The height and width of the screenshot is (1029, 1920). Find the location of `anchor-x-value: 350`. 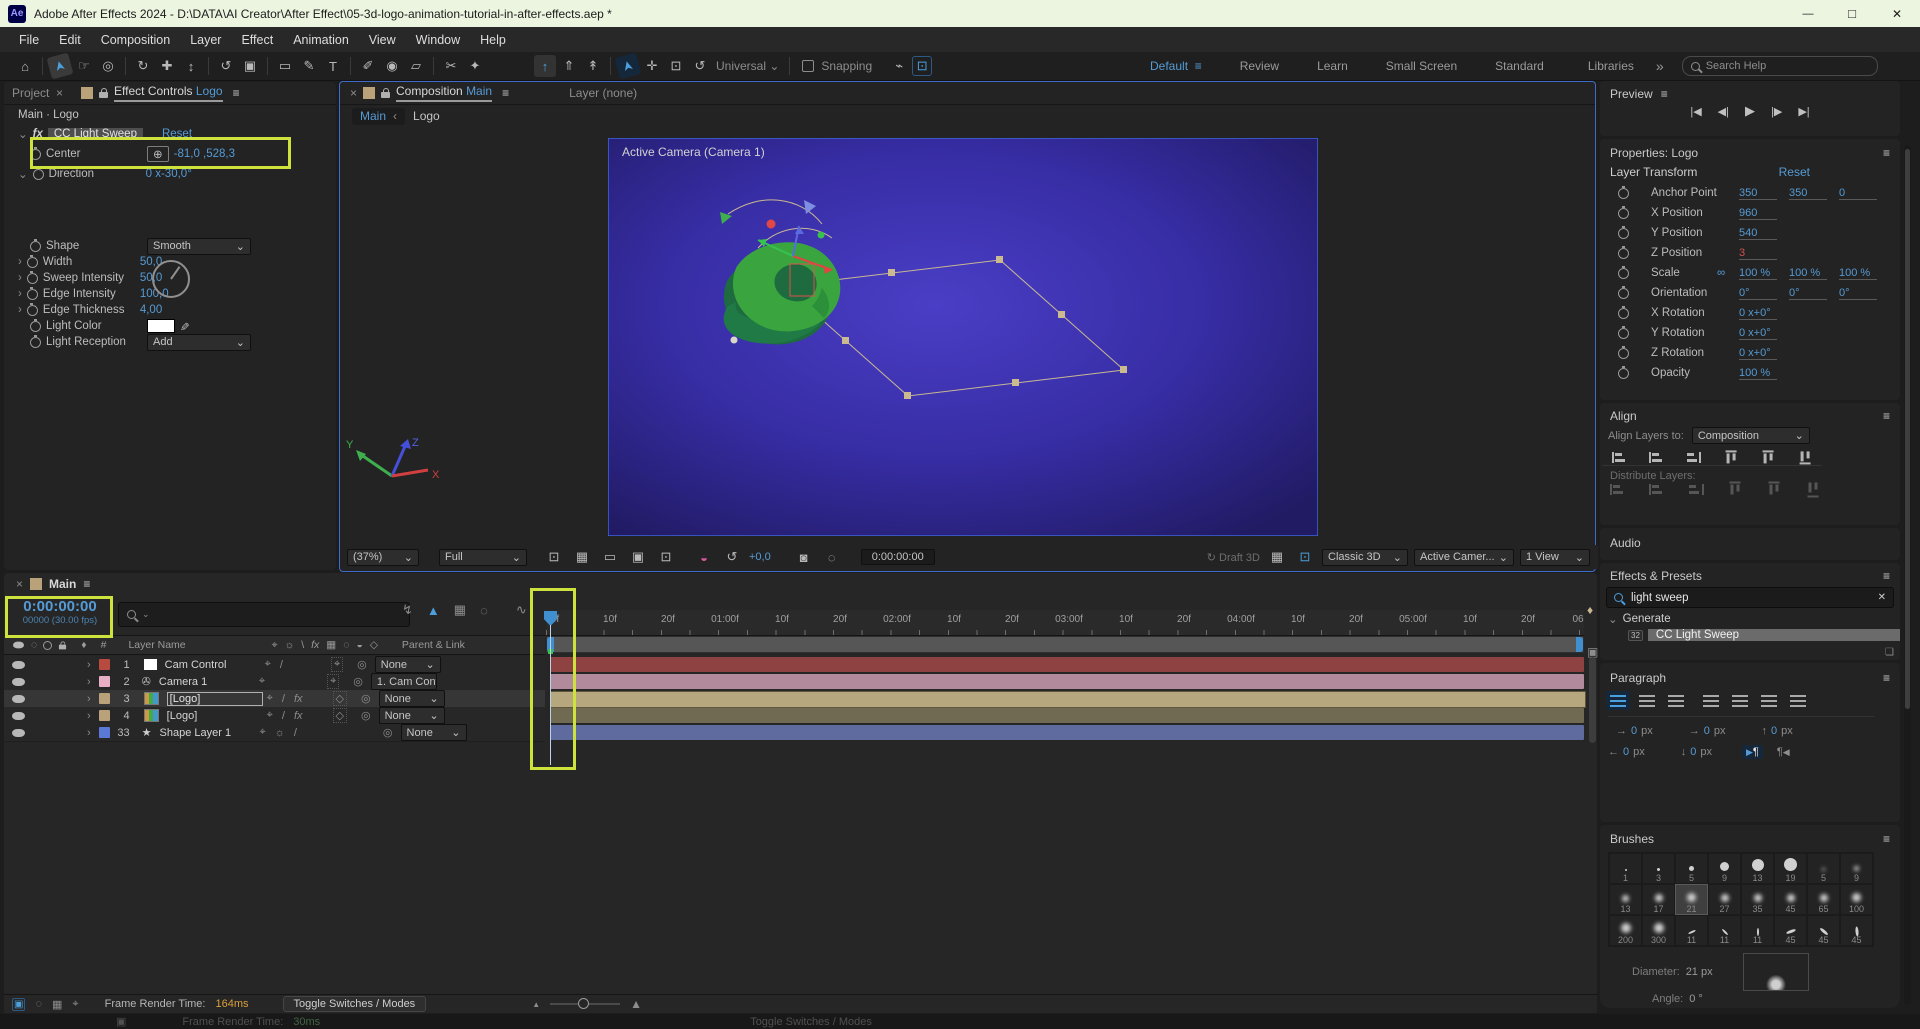

anchor-x-value: 350 is located at coordinates (1758, 193).